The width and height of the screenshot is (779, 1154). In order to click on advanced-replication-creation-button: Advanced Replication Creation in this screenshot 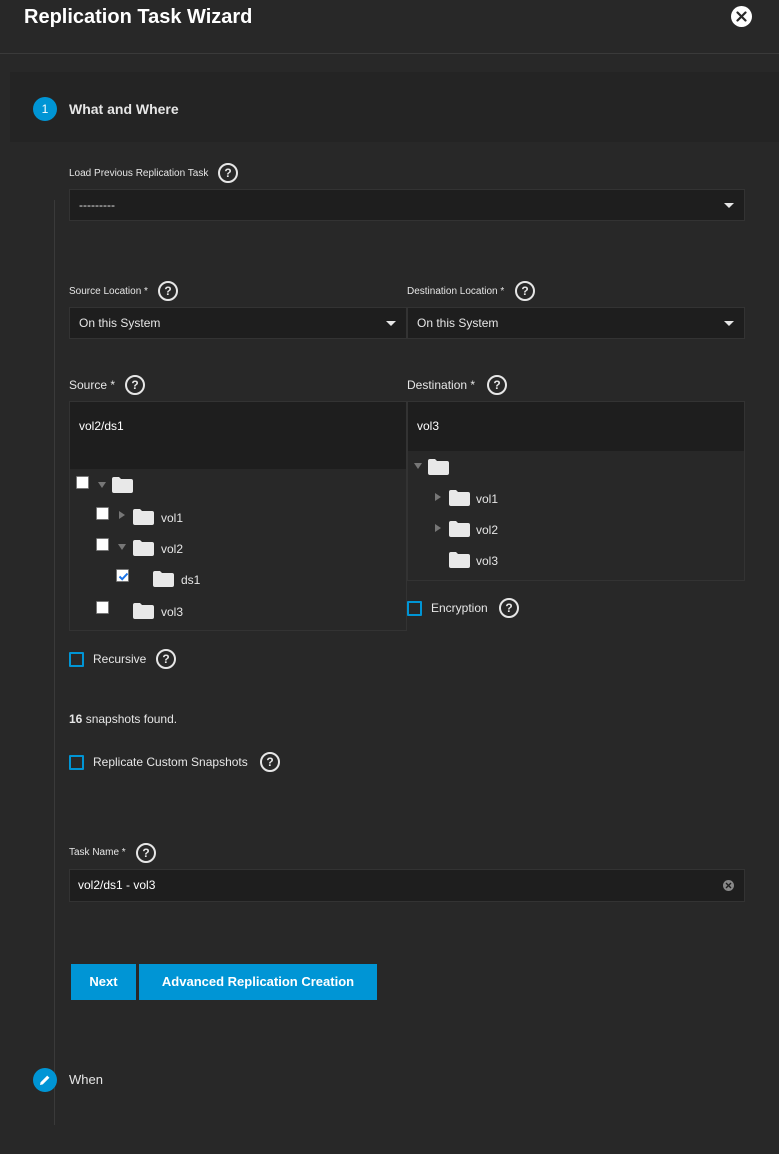, I will do `click(258, 982)`.